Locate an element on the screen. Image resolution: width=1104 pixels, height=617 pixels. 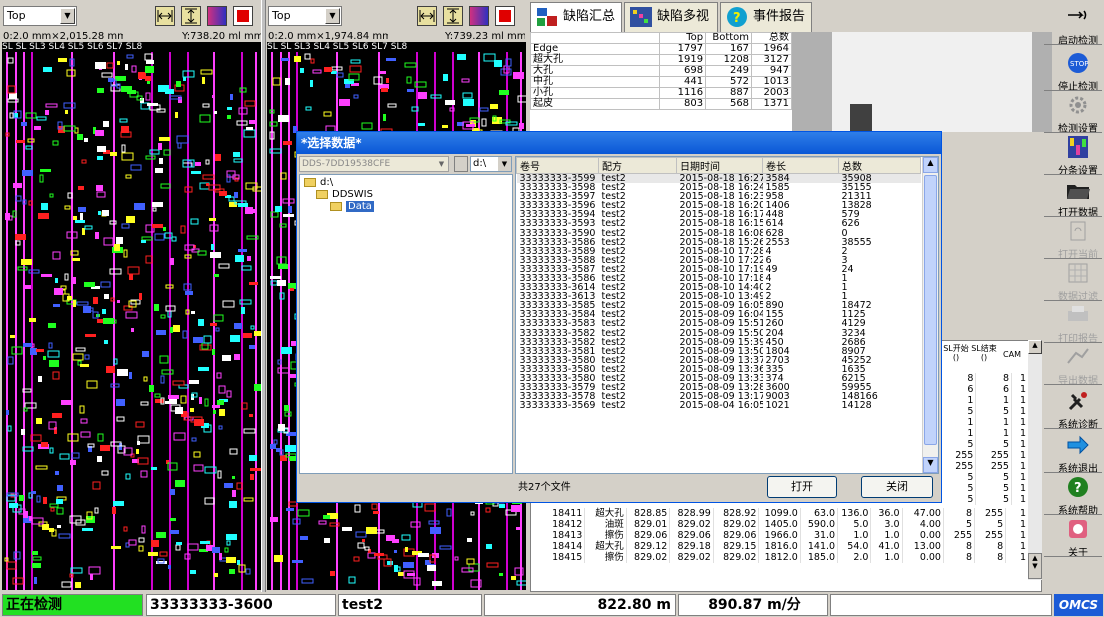
summary-row: 大孔 698 249 947 is located at coordinates (661, 71).